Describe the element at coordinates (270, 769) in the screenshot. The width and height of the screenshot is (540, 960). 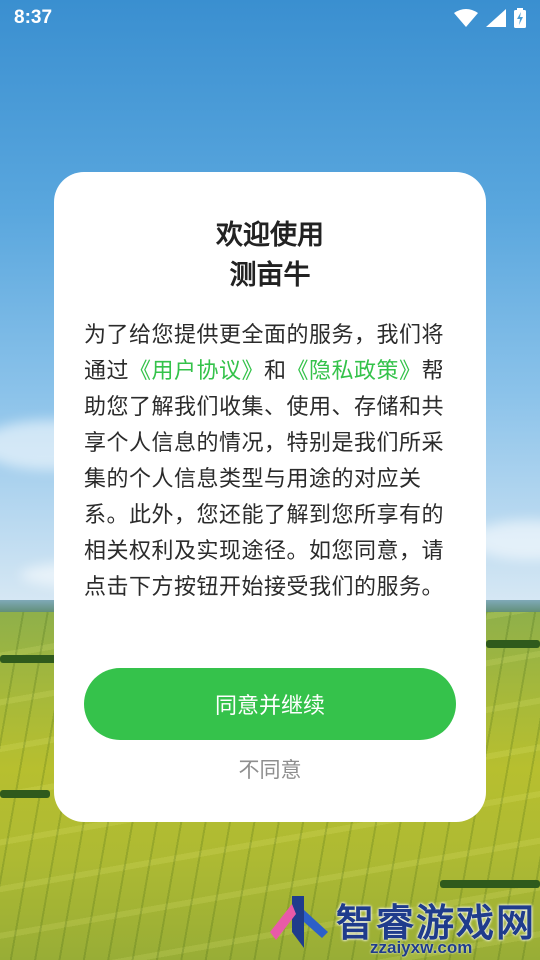
I see `disagree-button: 不同意` at that location.